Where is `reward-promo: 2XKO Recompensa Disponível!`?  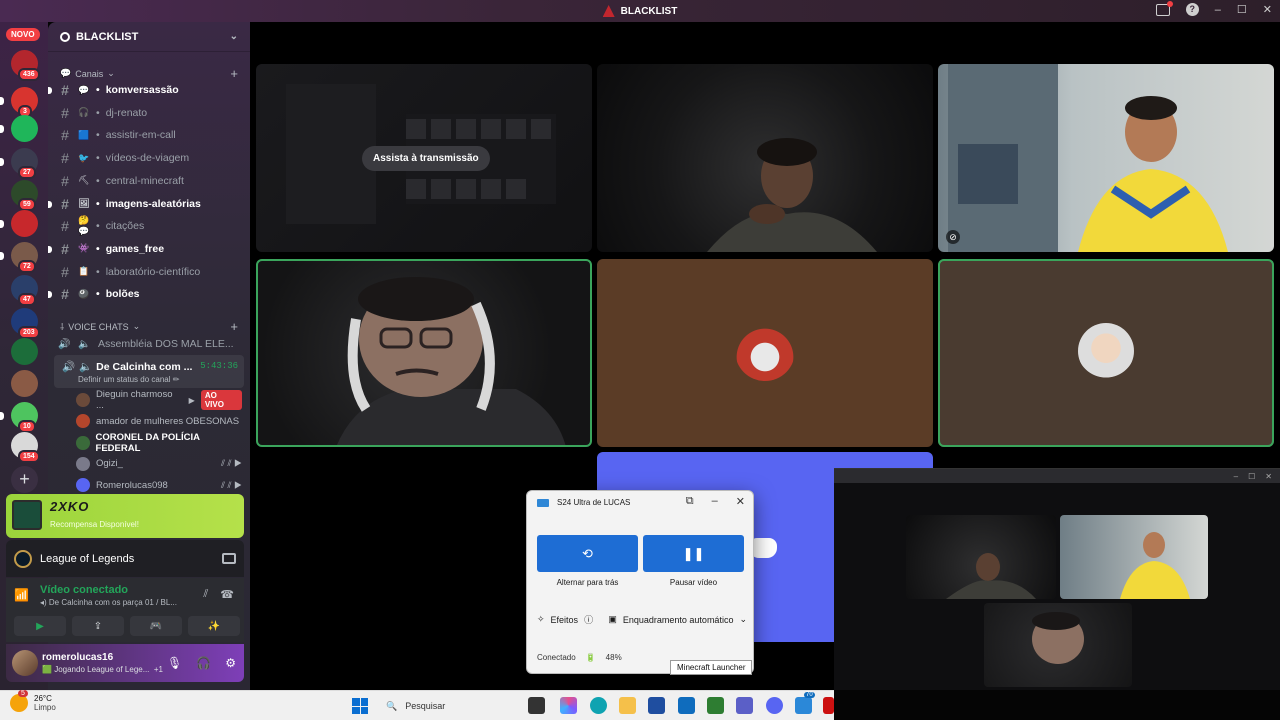
reward-promo: 2XKO Recompensa Disponível! is located at coordinates (125, 516).